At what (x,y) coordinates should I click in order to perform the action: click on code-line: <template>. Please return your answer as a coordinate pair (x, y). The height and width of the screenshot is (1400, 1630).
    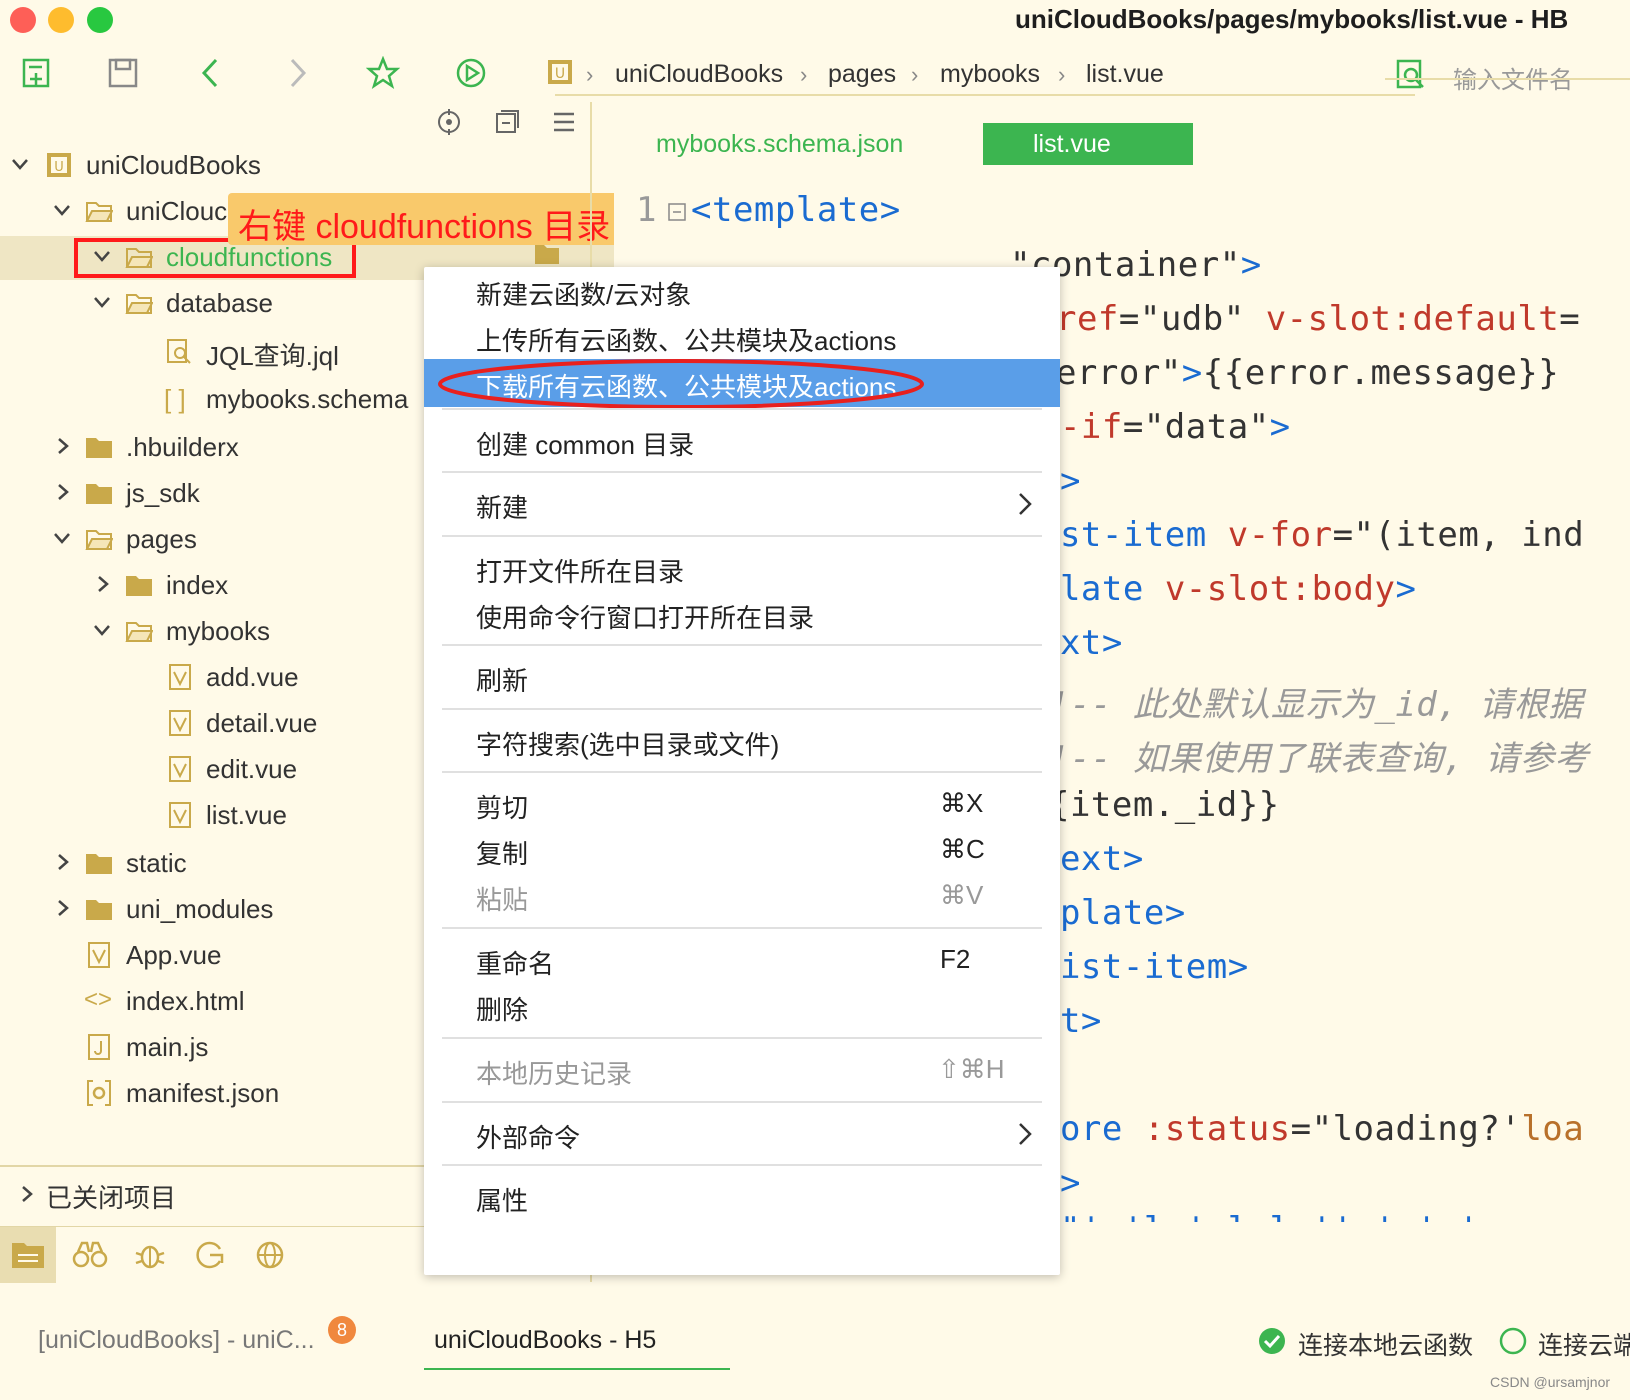
    Looking at the image, I should click on (796, 210).